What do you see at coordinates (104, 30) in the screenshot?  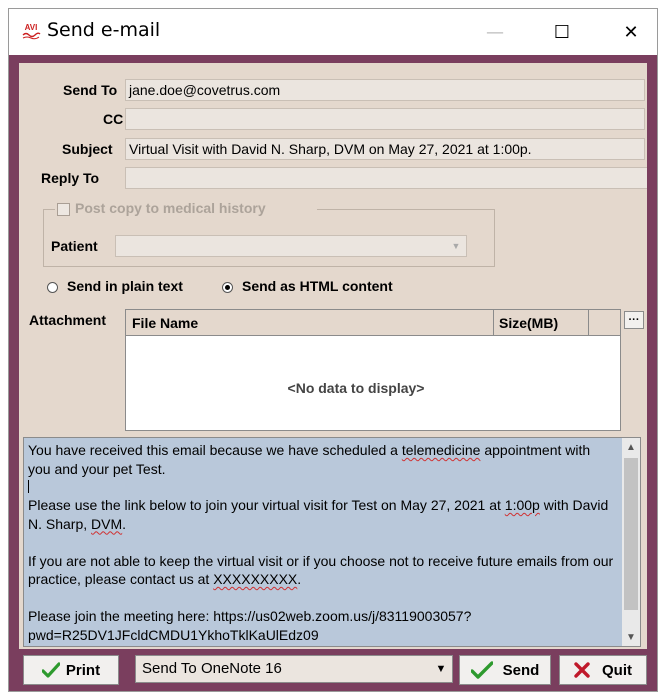 I see `window-title: Send e-mail` at bounding box center [104, 30].